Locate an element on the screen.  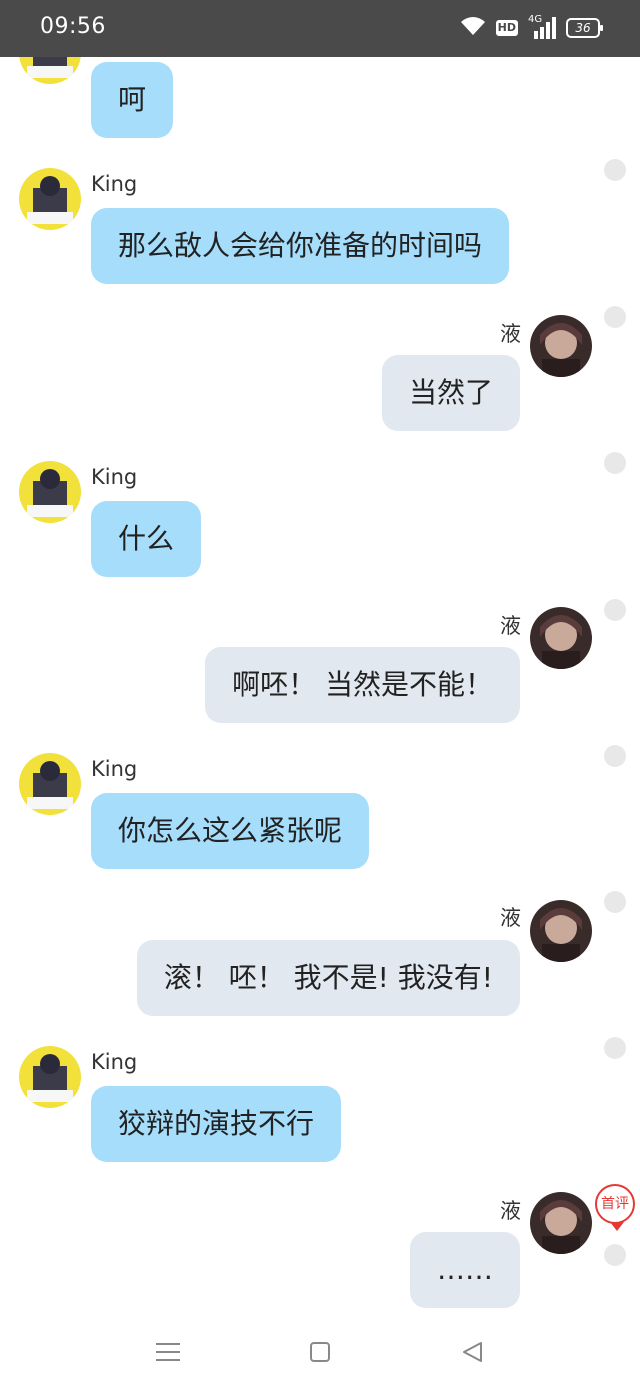
message-bubble-outgoing: 啊呸！ 当然是不能！ is located at coordinates (362, 685).